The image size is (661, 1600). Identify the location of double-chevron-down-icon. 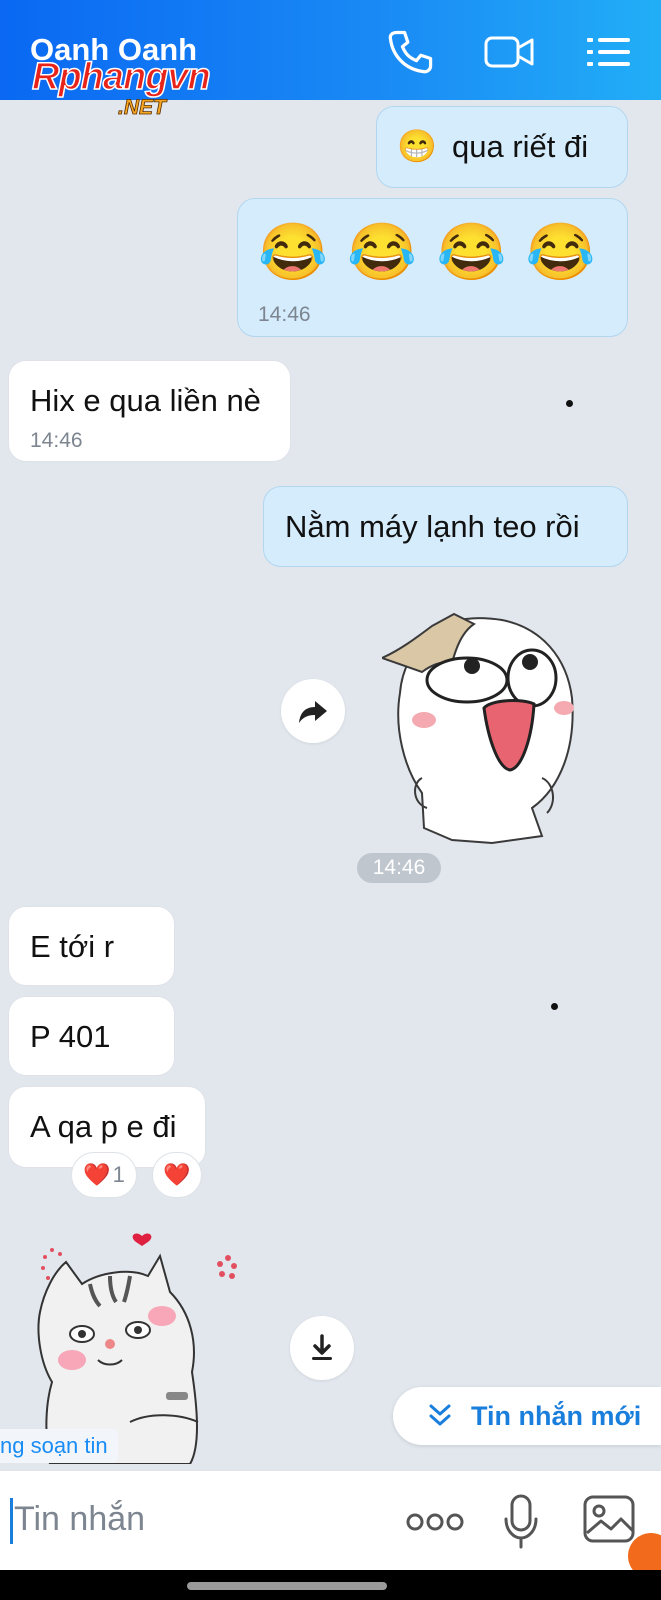
(440, 1415).